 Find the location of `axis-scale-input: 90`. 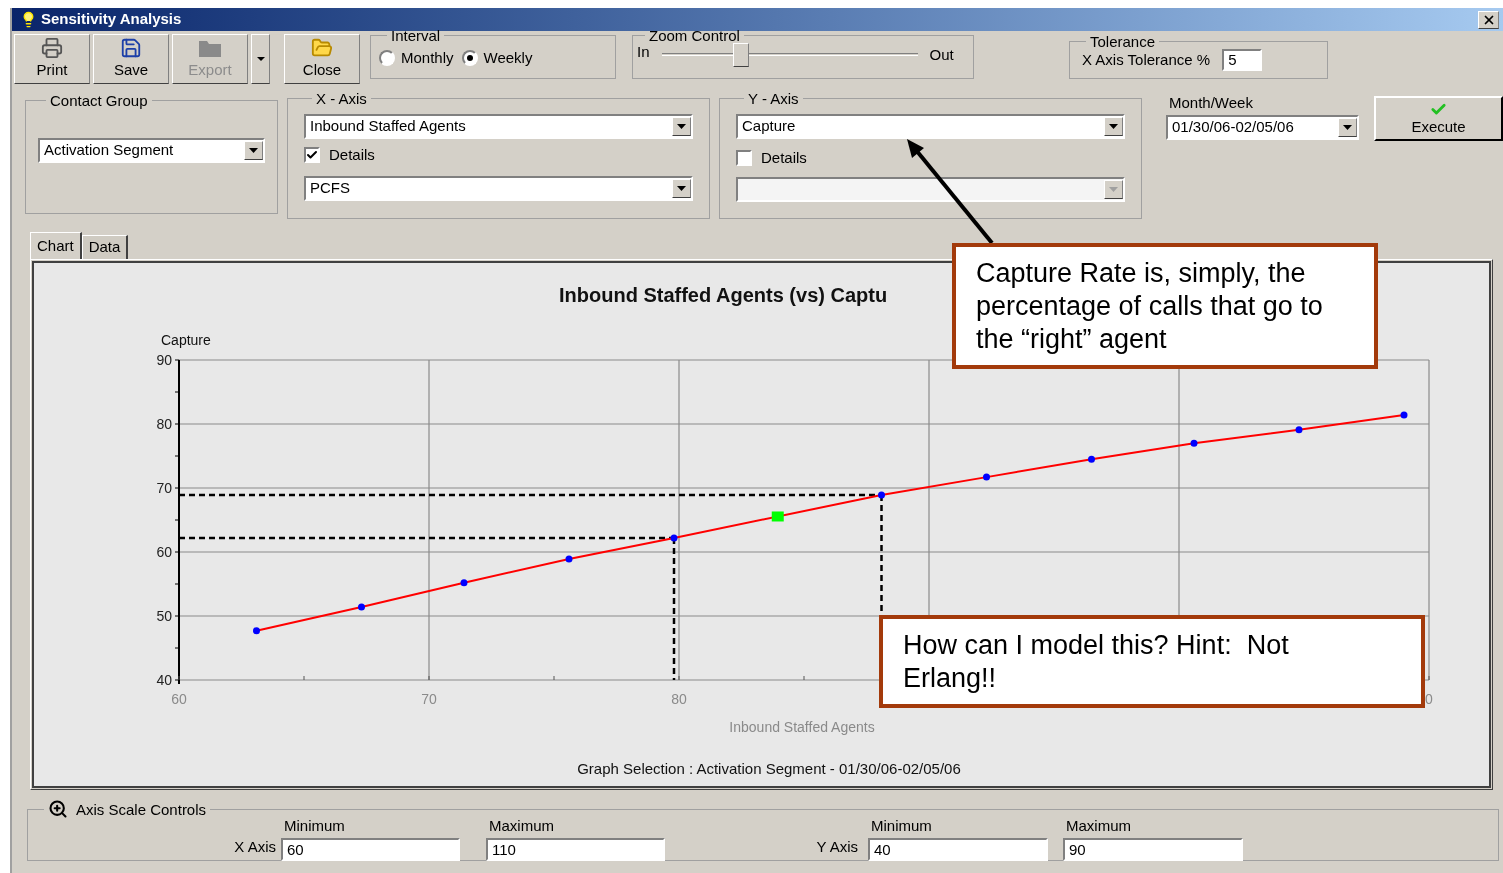

axis-scale-input: 90 is located at coordinates (1153, 849).